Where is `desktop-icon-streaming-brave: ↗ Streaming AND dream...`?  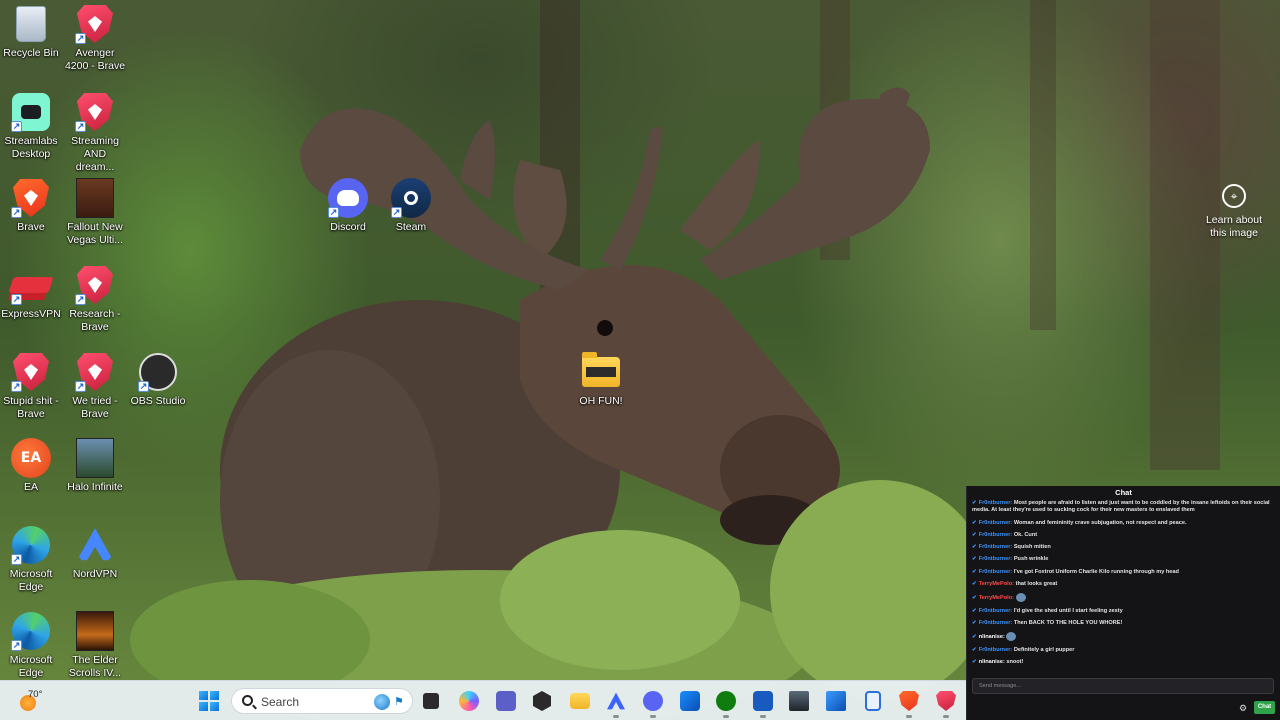 desktop-icon-streaming-brave: ↗ Streaming AND dream... is located at coordinates (95, 133).